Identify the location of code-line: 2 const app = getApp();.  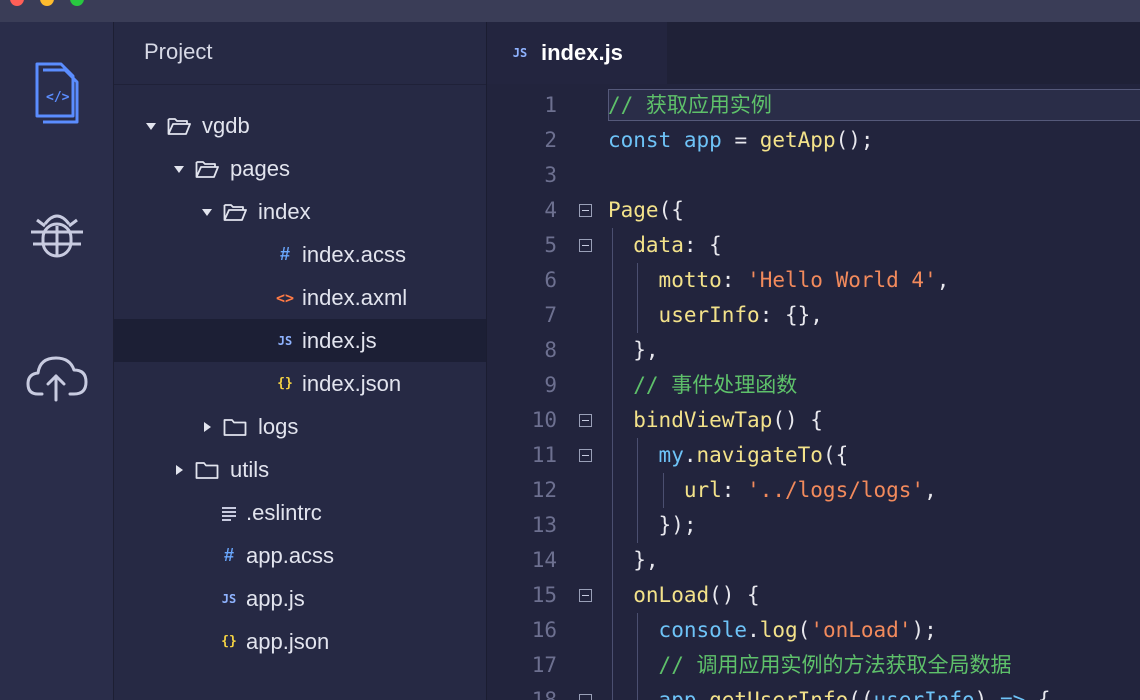
(813, 140).